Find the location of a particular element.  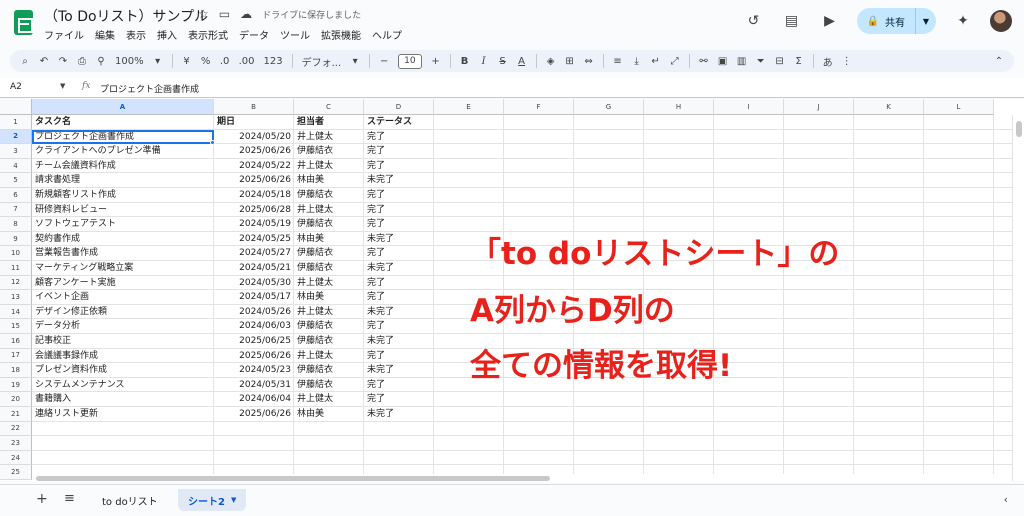

menu-view: 表示 is located at coordinates (136, 34).